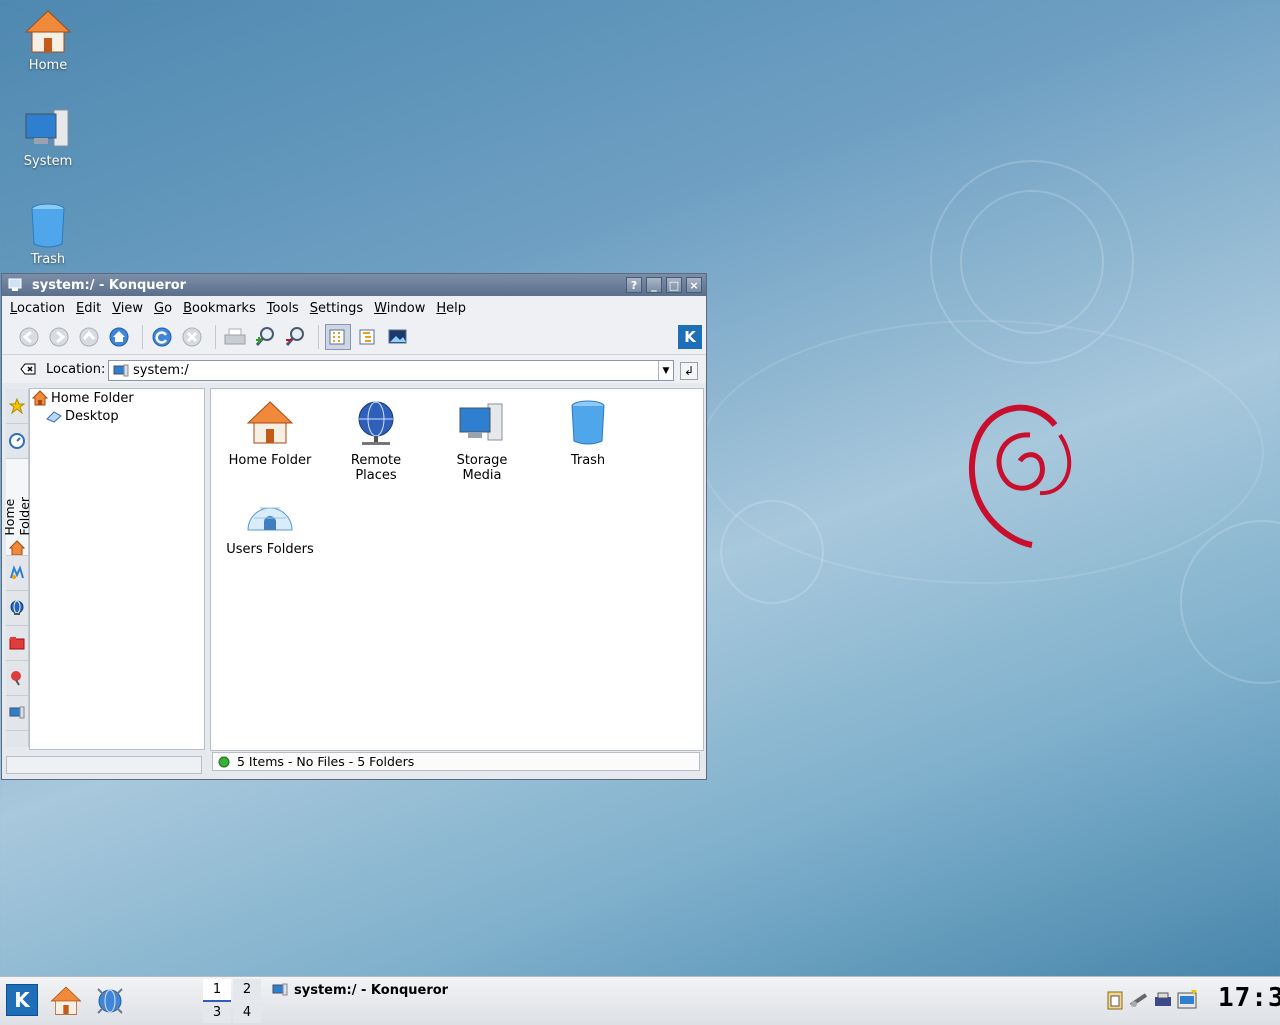  I want to click on status-led-icon, so click(224, 761).